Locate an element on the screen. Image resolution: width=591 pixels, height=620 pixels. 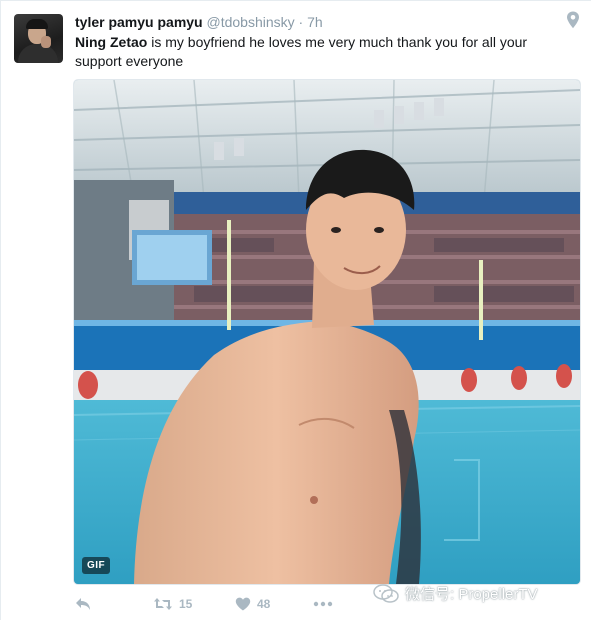
avatar-shoulders is located at coordinates (38, 53).